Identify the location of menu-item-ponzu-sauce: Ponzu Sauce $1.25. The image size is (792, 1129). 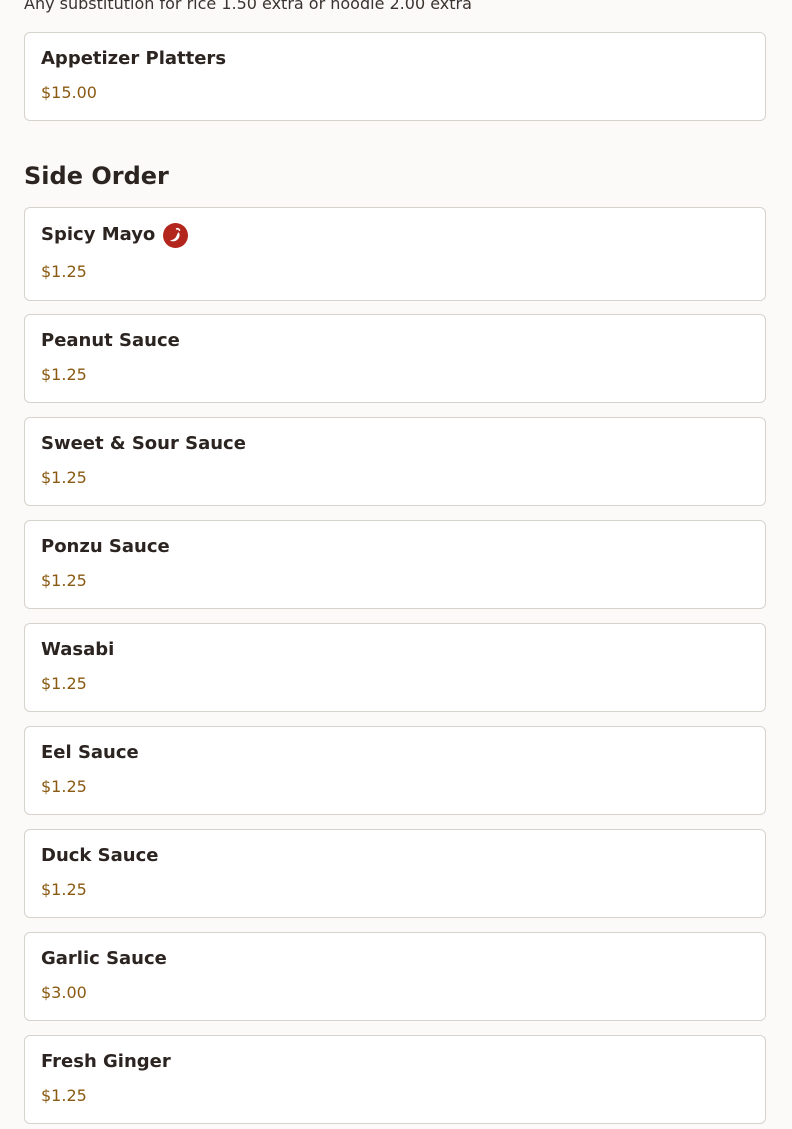
(395, 564).